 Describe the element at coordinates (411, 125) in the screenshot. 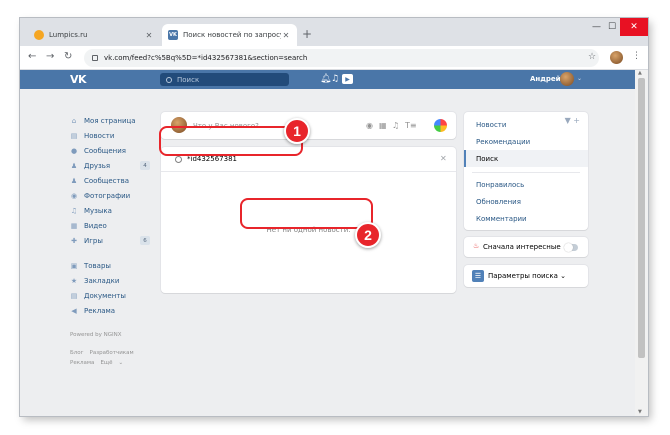

I see `article-icon: T≡` at that location.